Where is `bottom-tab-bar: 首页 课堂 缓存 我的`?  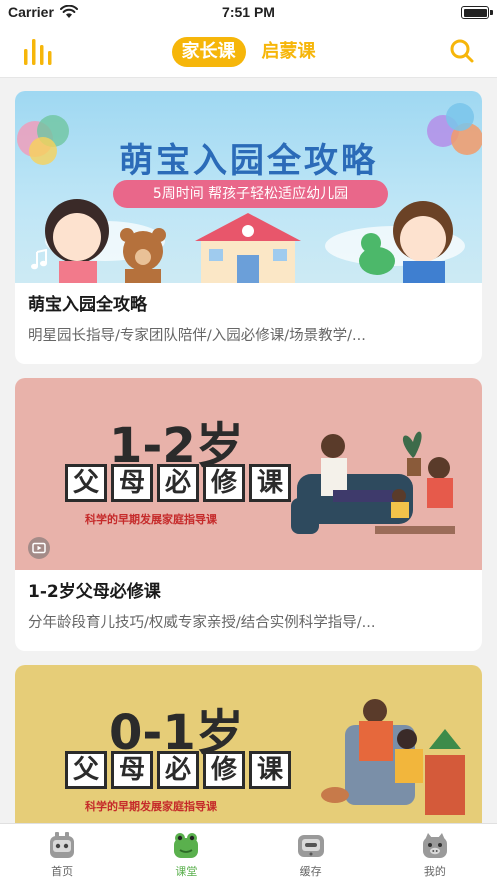
bottom-tab-bar: 首页 课堂 缓存 我的 is located at coordinates (248, 853).